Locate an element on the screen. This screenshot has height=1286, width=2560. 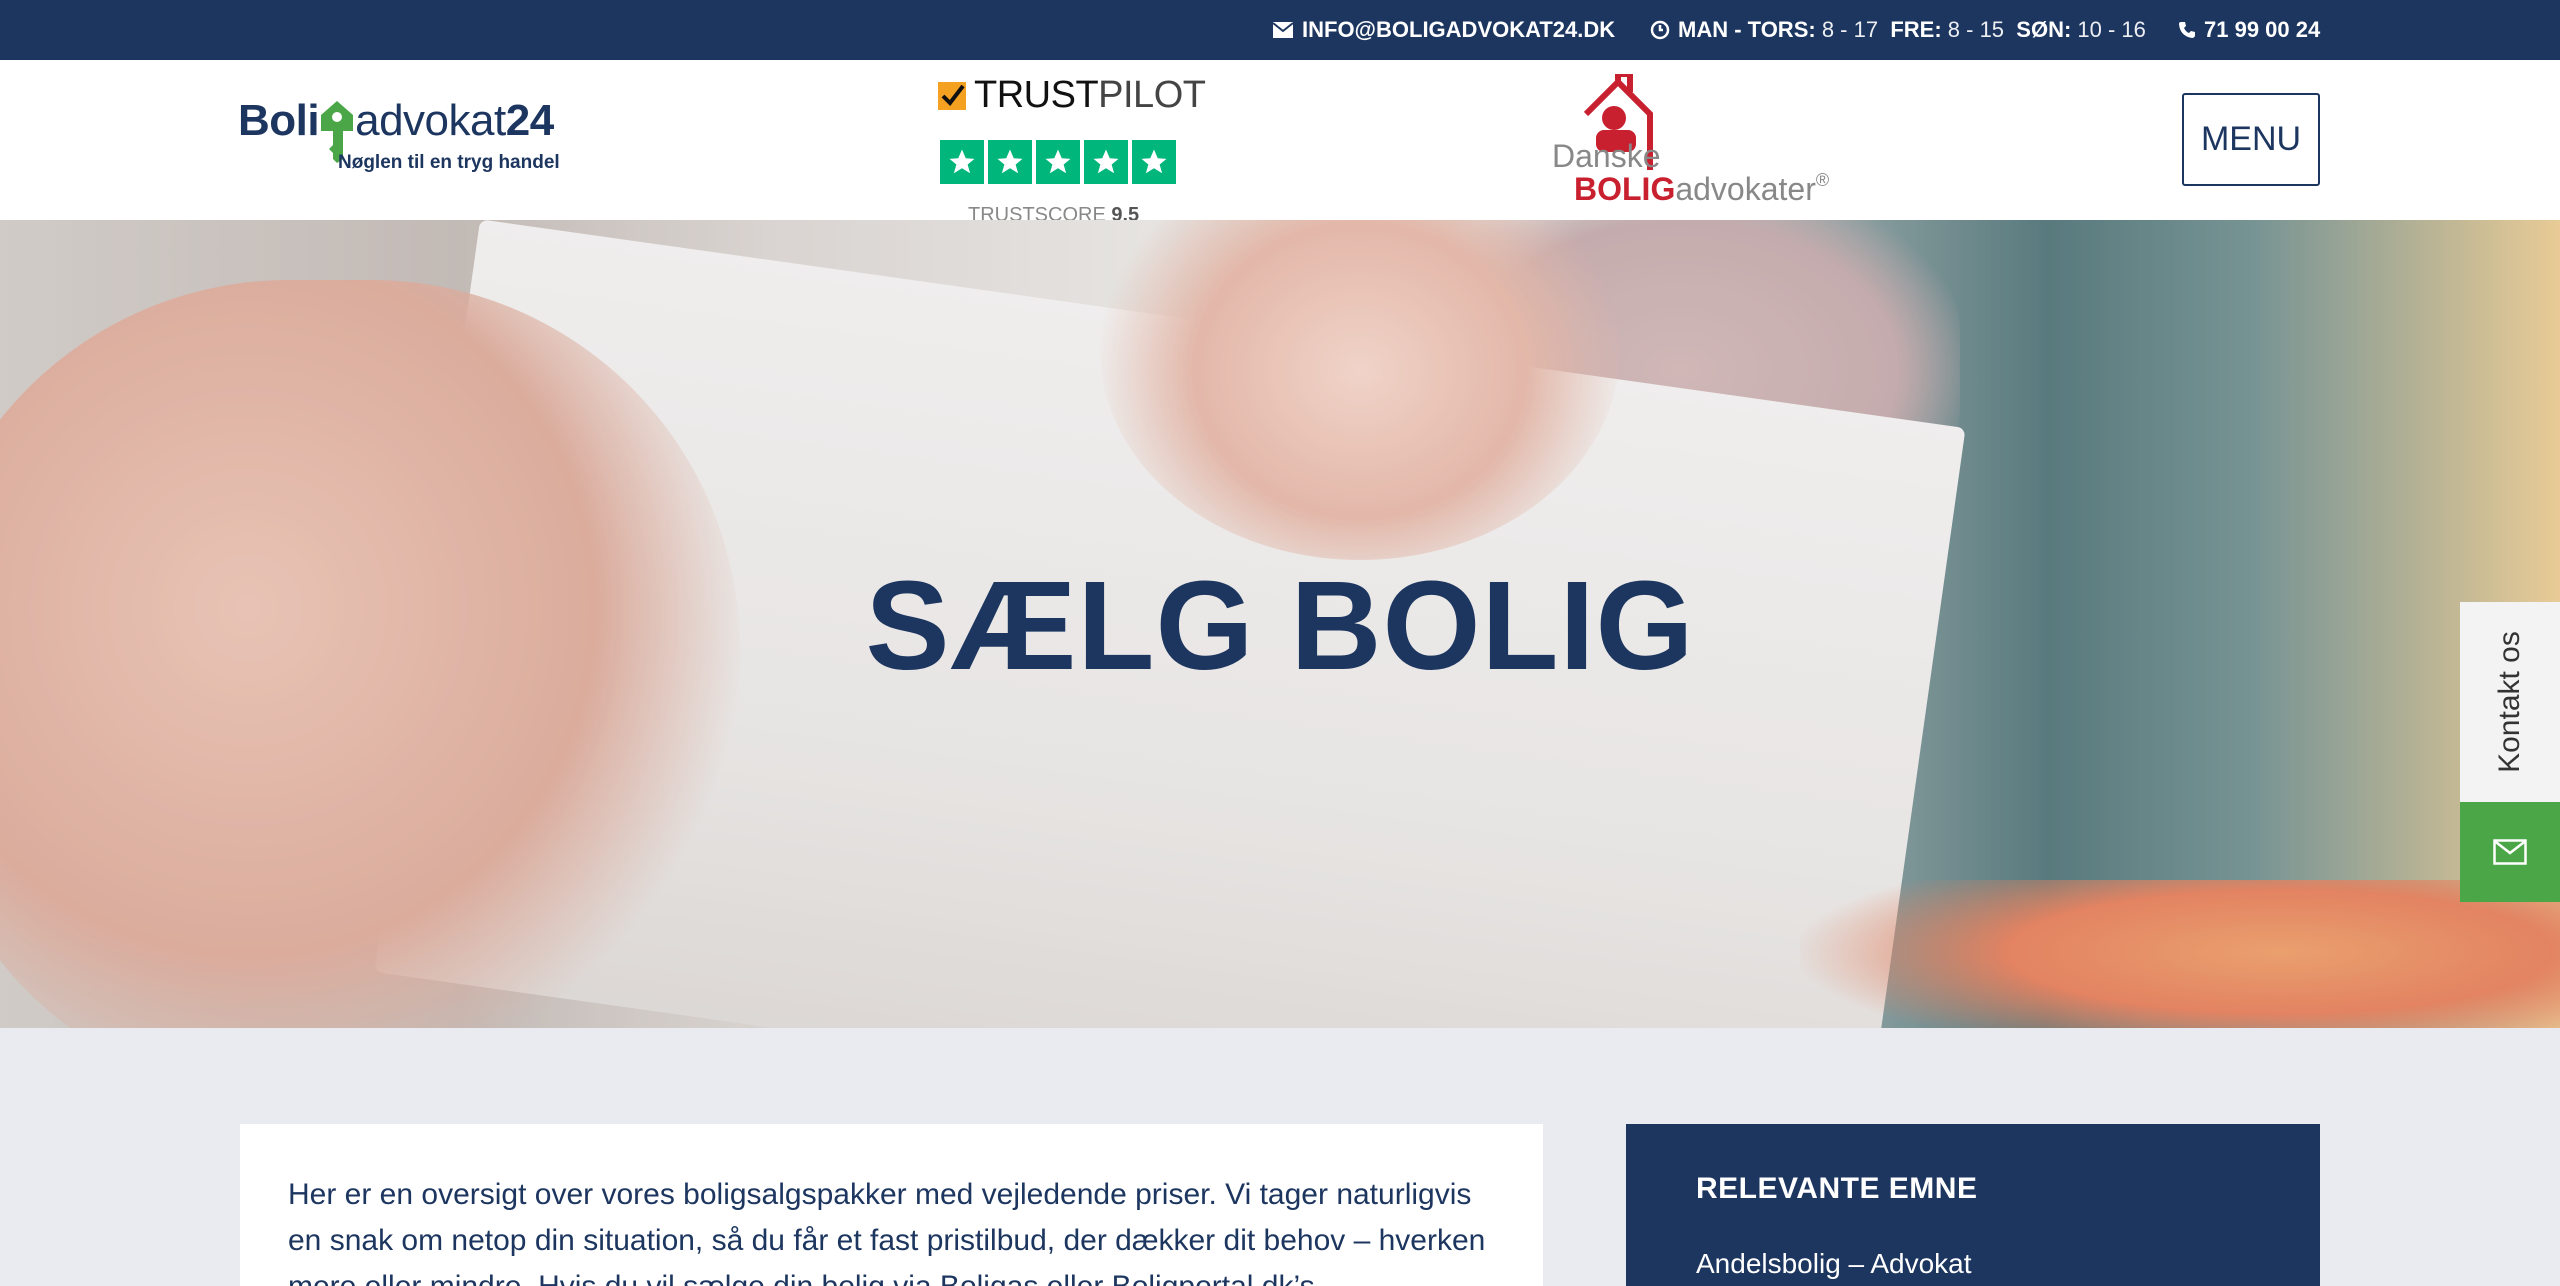
phone-link: 71 99 00 24 is located at coordinates (2249, 30).